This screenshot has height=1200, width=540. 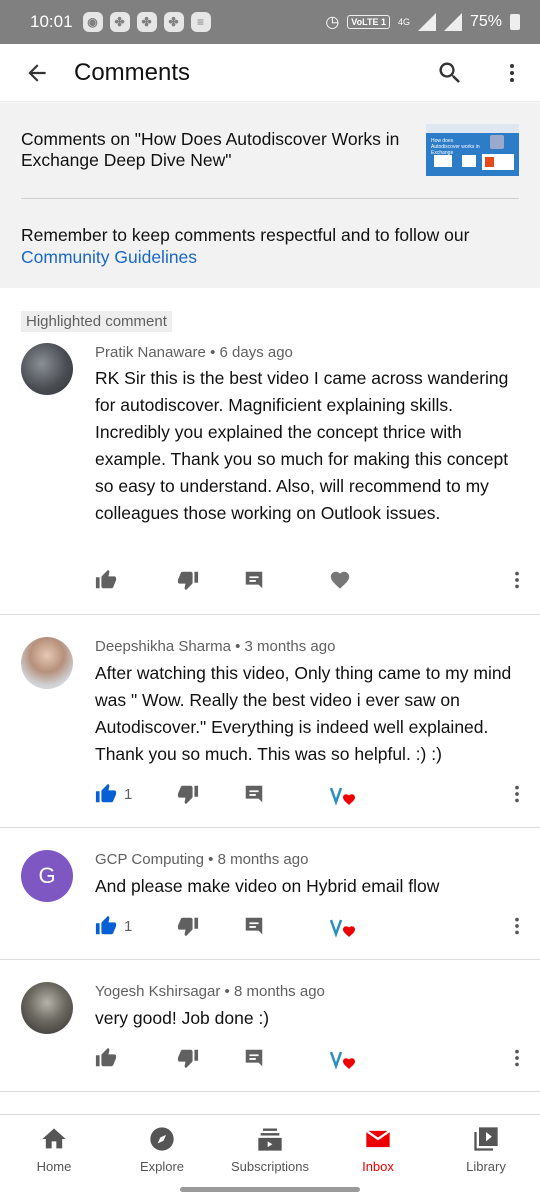 I want to click on video-thumbnail: How does Autodiscover works in Exchange, so click(x=472, y=150).